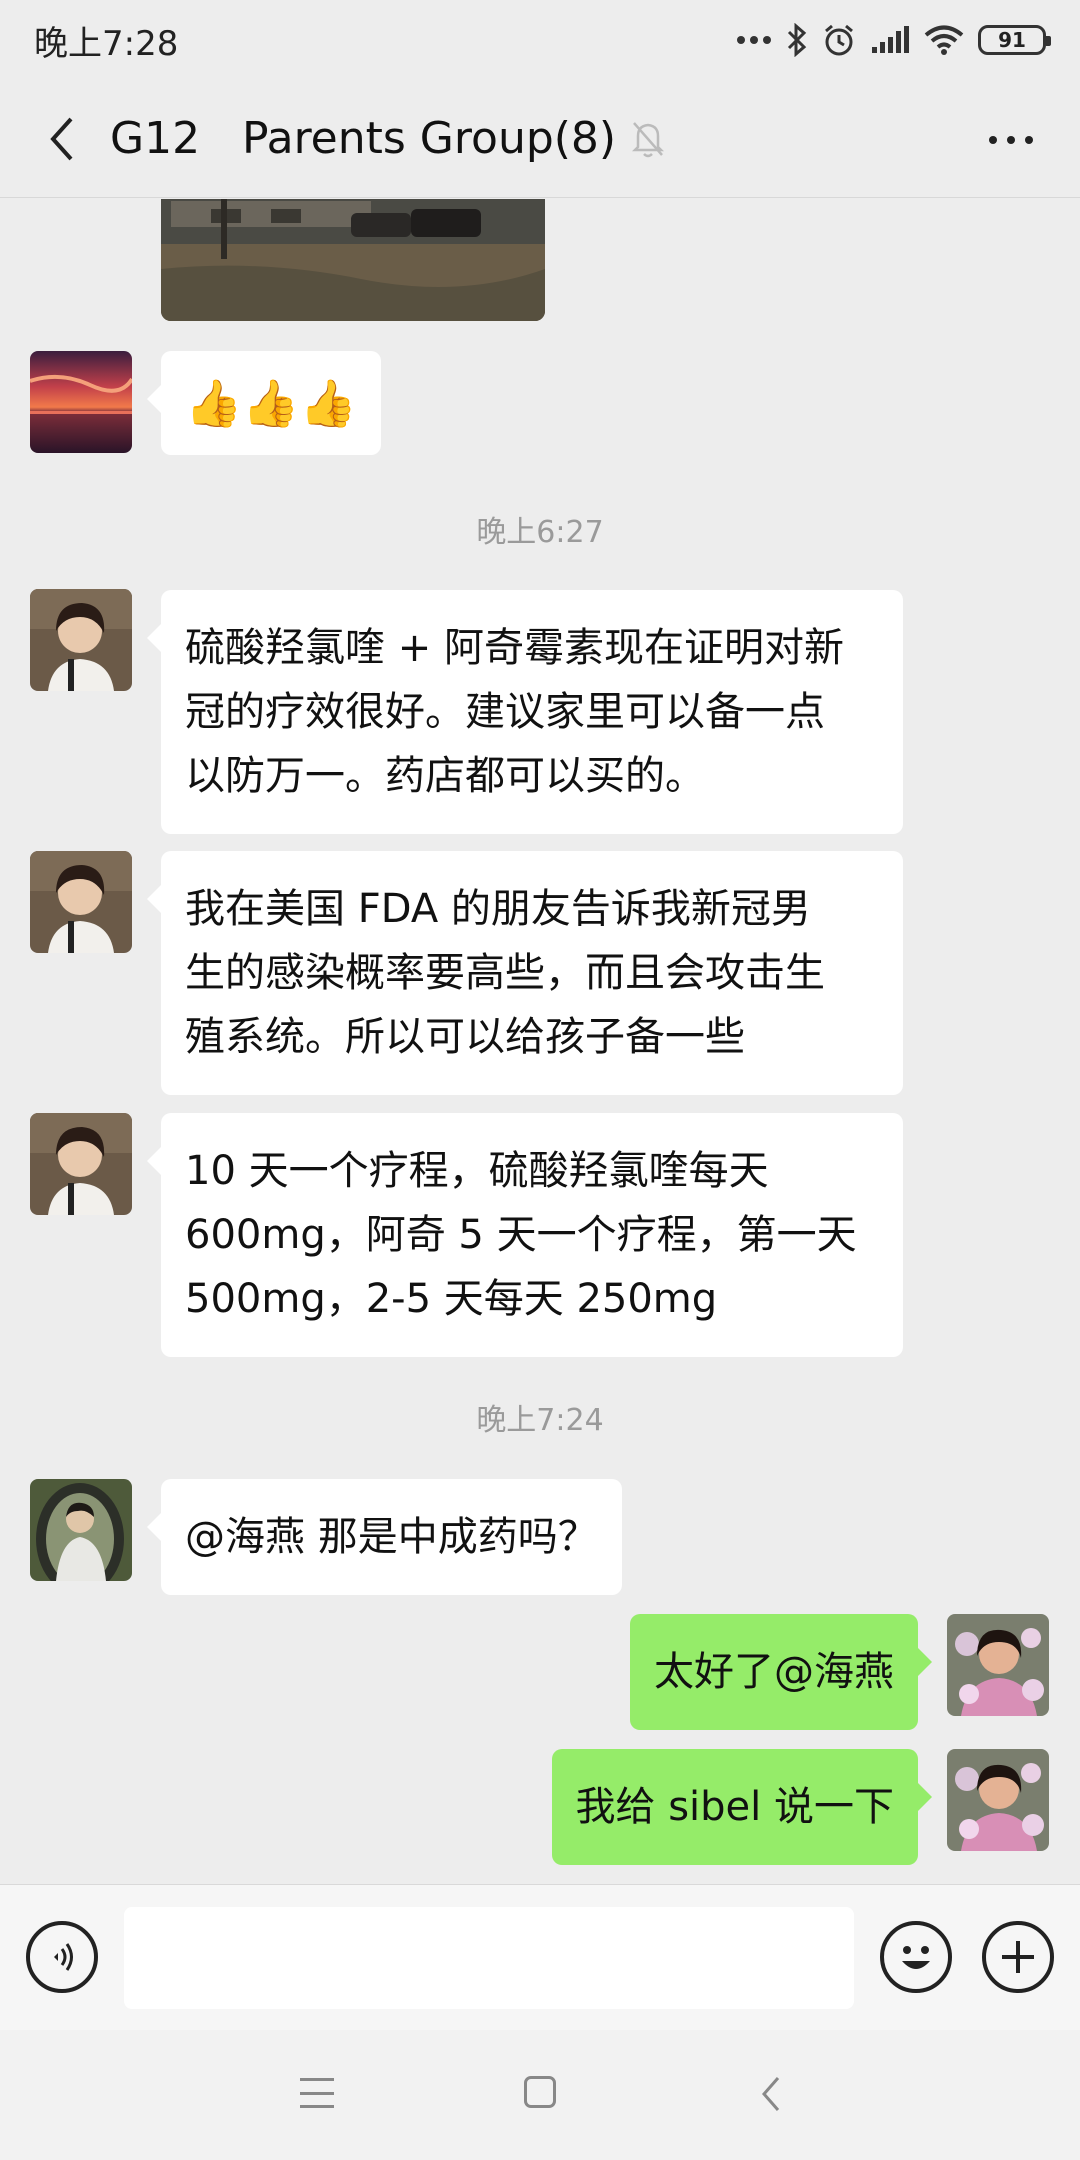  I want to click on child-avatar-image, so click(81, 1530).